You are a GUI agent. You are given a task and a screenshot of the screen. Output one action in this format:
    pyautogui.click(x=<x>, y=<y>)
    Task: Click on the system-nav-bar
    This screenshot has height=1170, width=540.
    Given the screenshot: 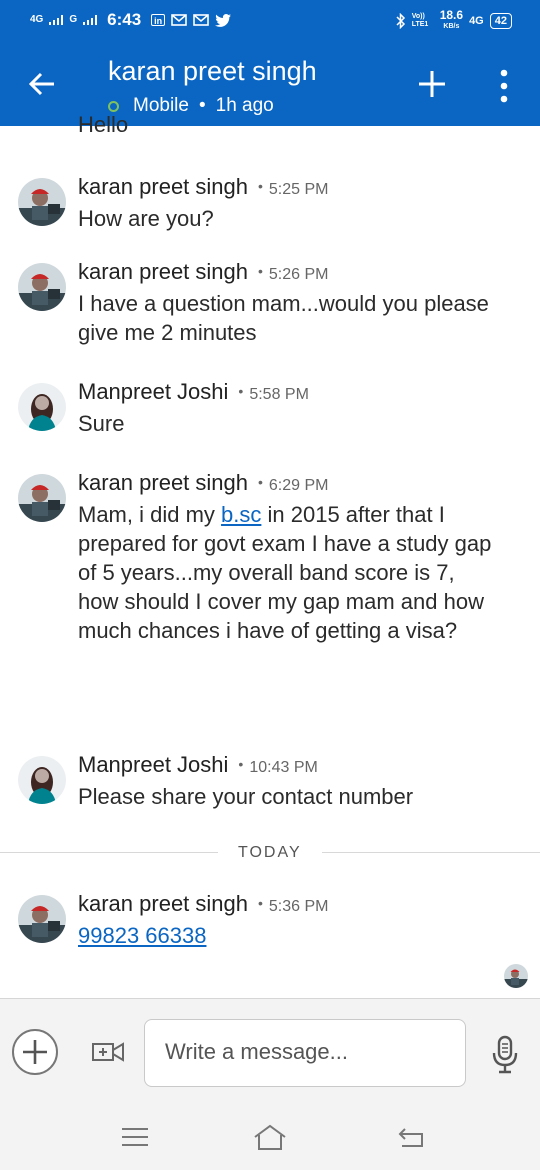 What is the action you would take?
    pyautogui.click(x=270, y=1138)
    